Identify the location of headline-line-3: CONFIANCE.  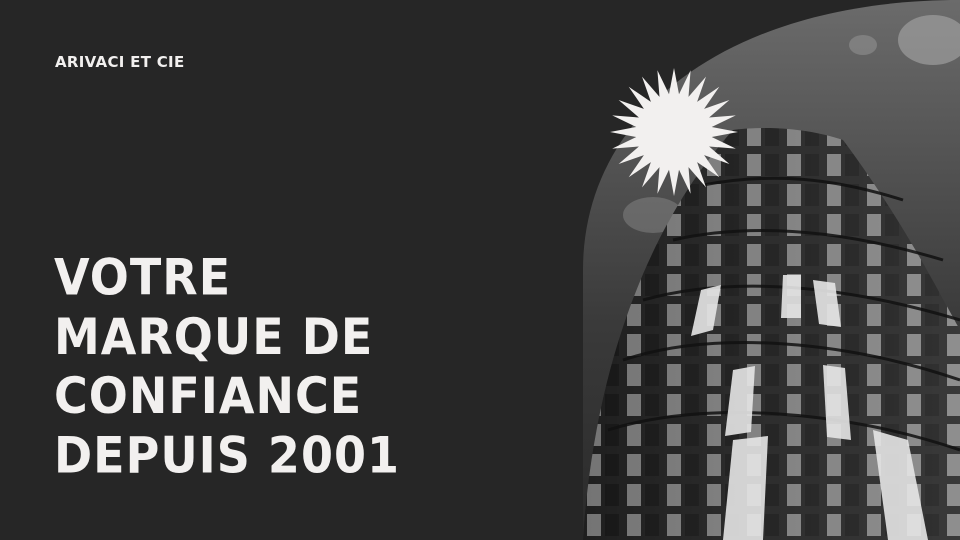
(208, 396).